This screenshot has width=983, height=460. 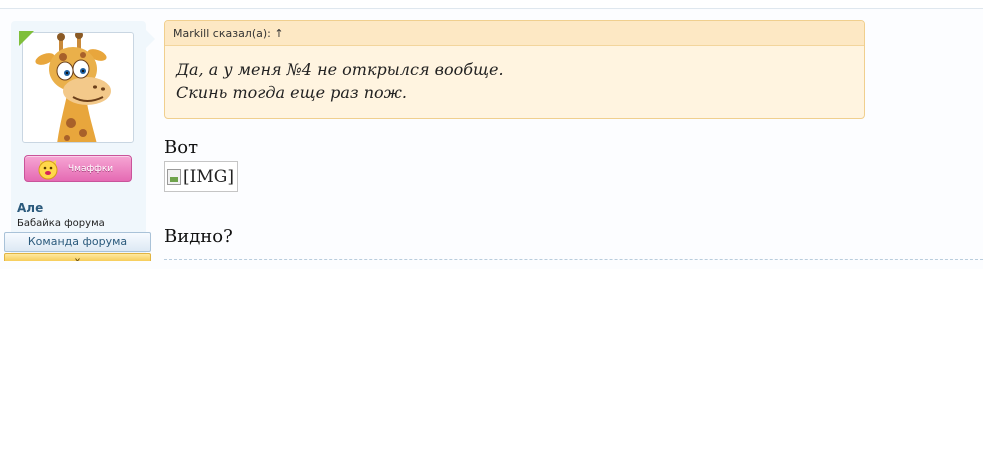 What do you see at coordinates (73, 87) in the screenshot?
I see `giraffe-avatar-icon` at bounding box center [73, 87].